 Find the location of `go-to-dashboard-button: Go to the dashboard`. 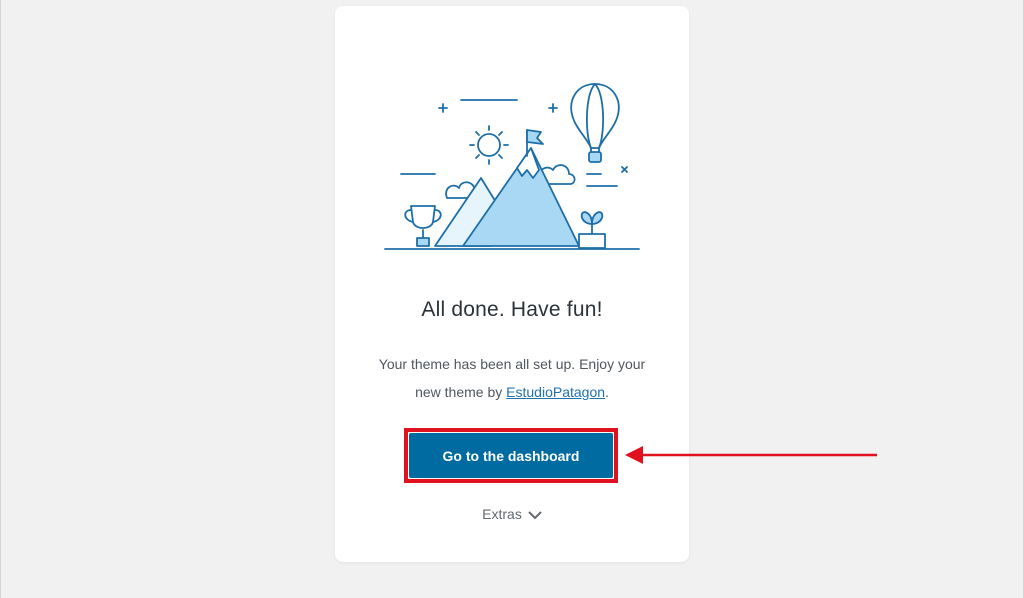

go-to-dashboard-button: Go to the dashboard is located at coordinates (511, 455).